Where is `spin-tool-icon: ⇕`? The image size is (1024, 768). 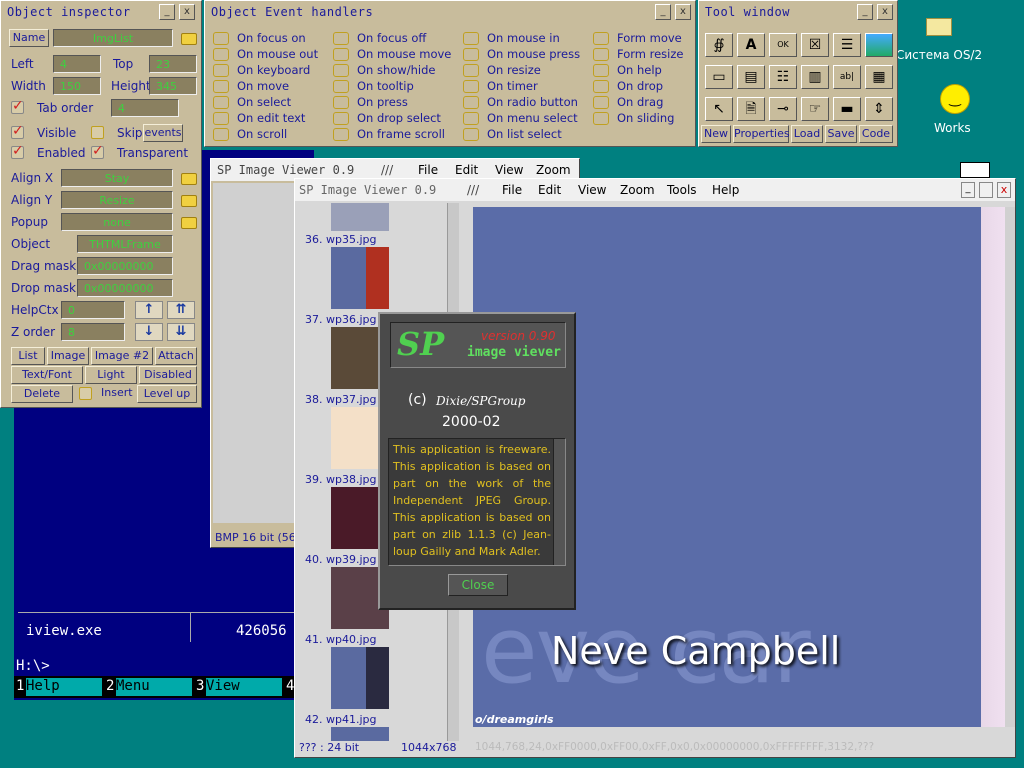
spin-tool-icon: ⇕ is located at coordinates (879, 109).